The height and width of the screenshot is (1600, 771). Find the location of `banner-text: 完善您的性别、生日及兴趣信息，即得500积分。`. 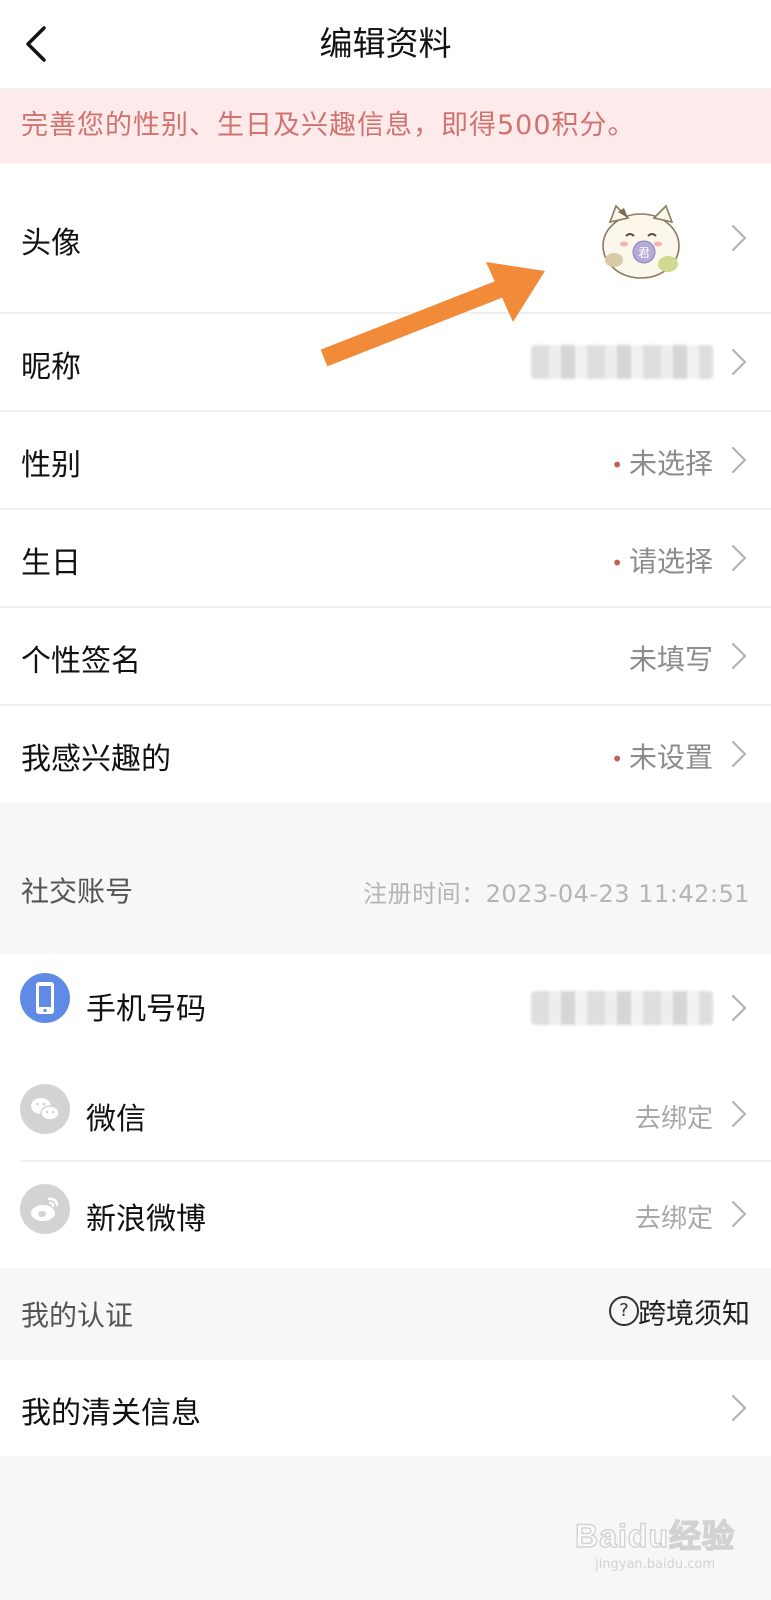

banner-text: 完善您的性别、生日及兴趣信息，即得500积分。 is located at coordinates (328, 125).